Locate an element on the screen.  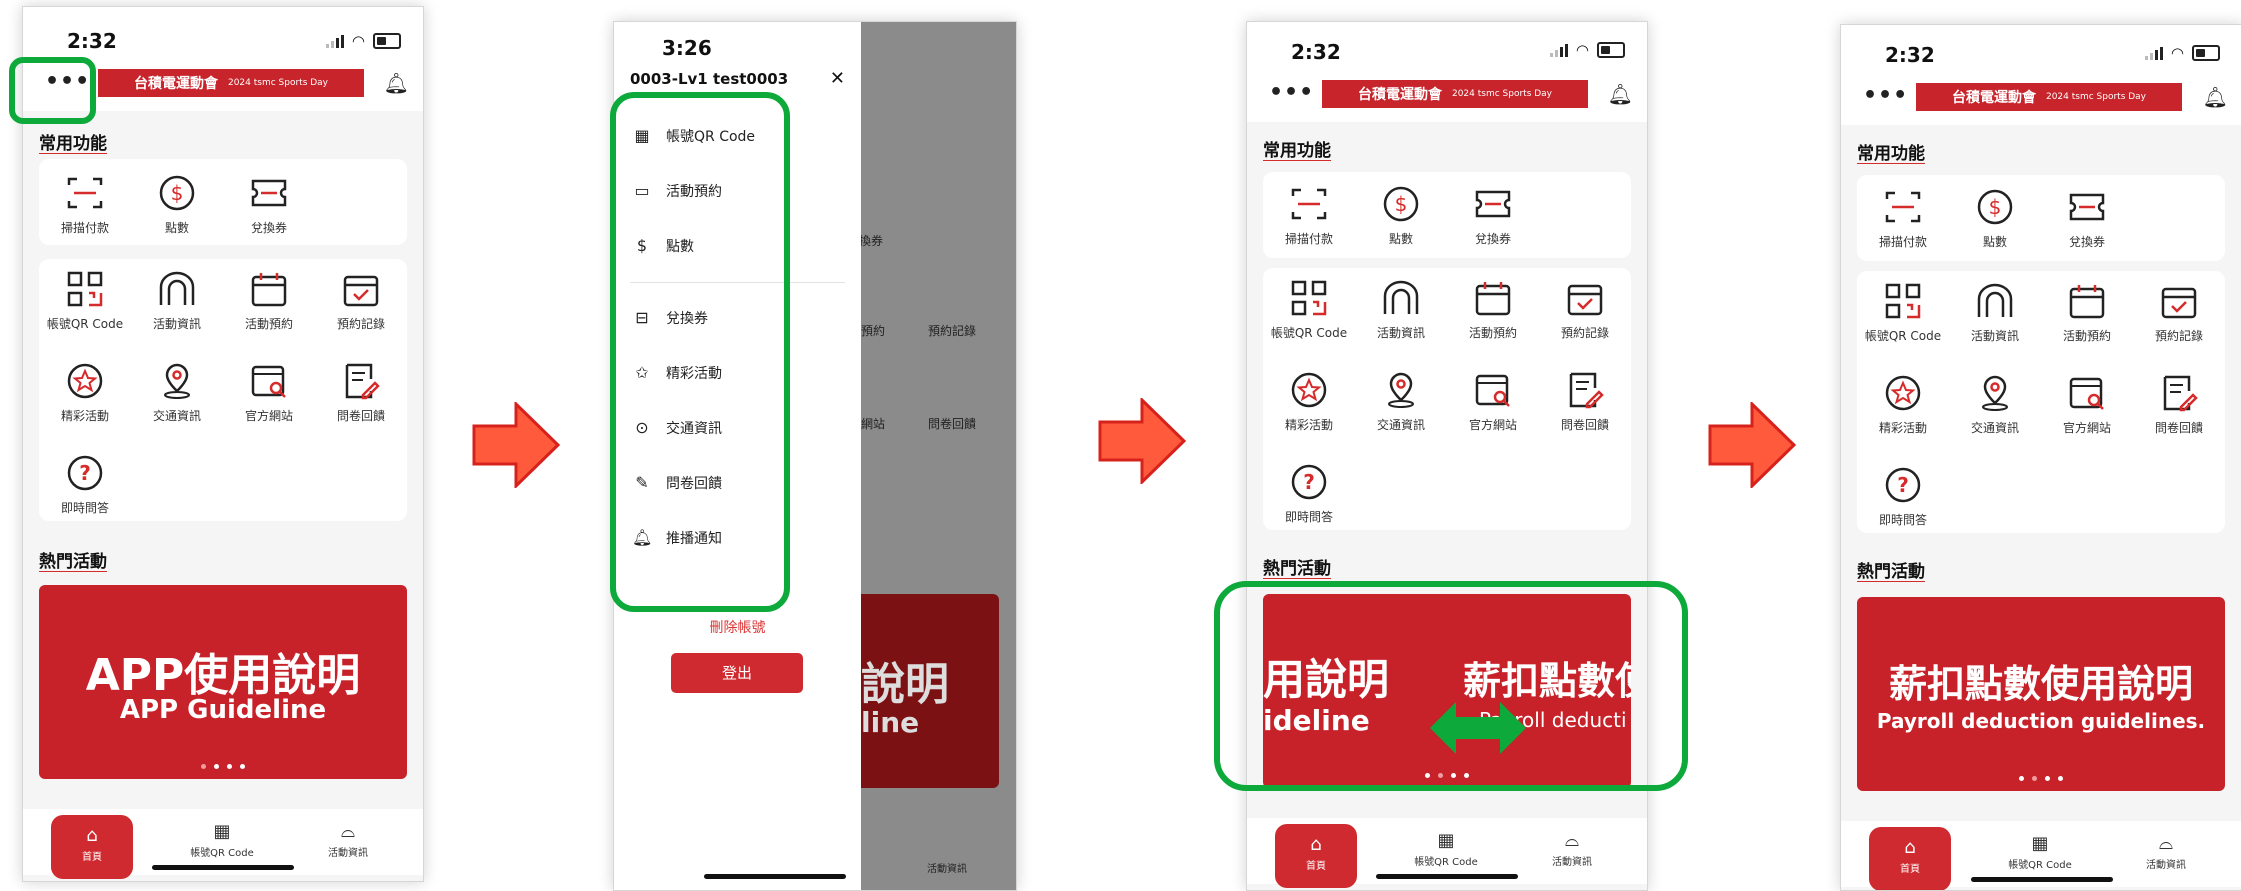
status-time: 2:32 is located at coordinates (1316, 52).